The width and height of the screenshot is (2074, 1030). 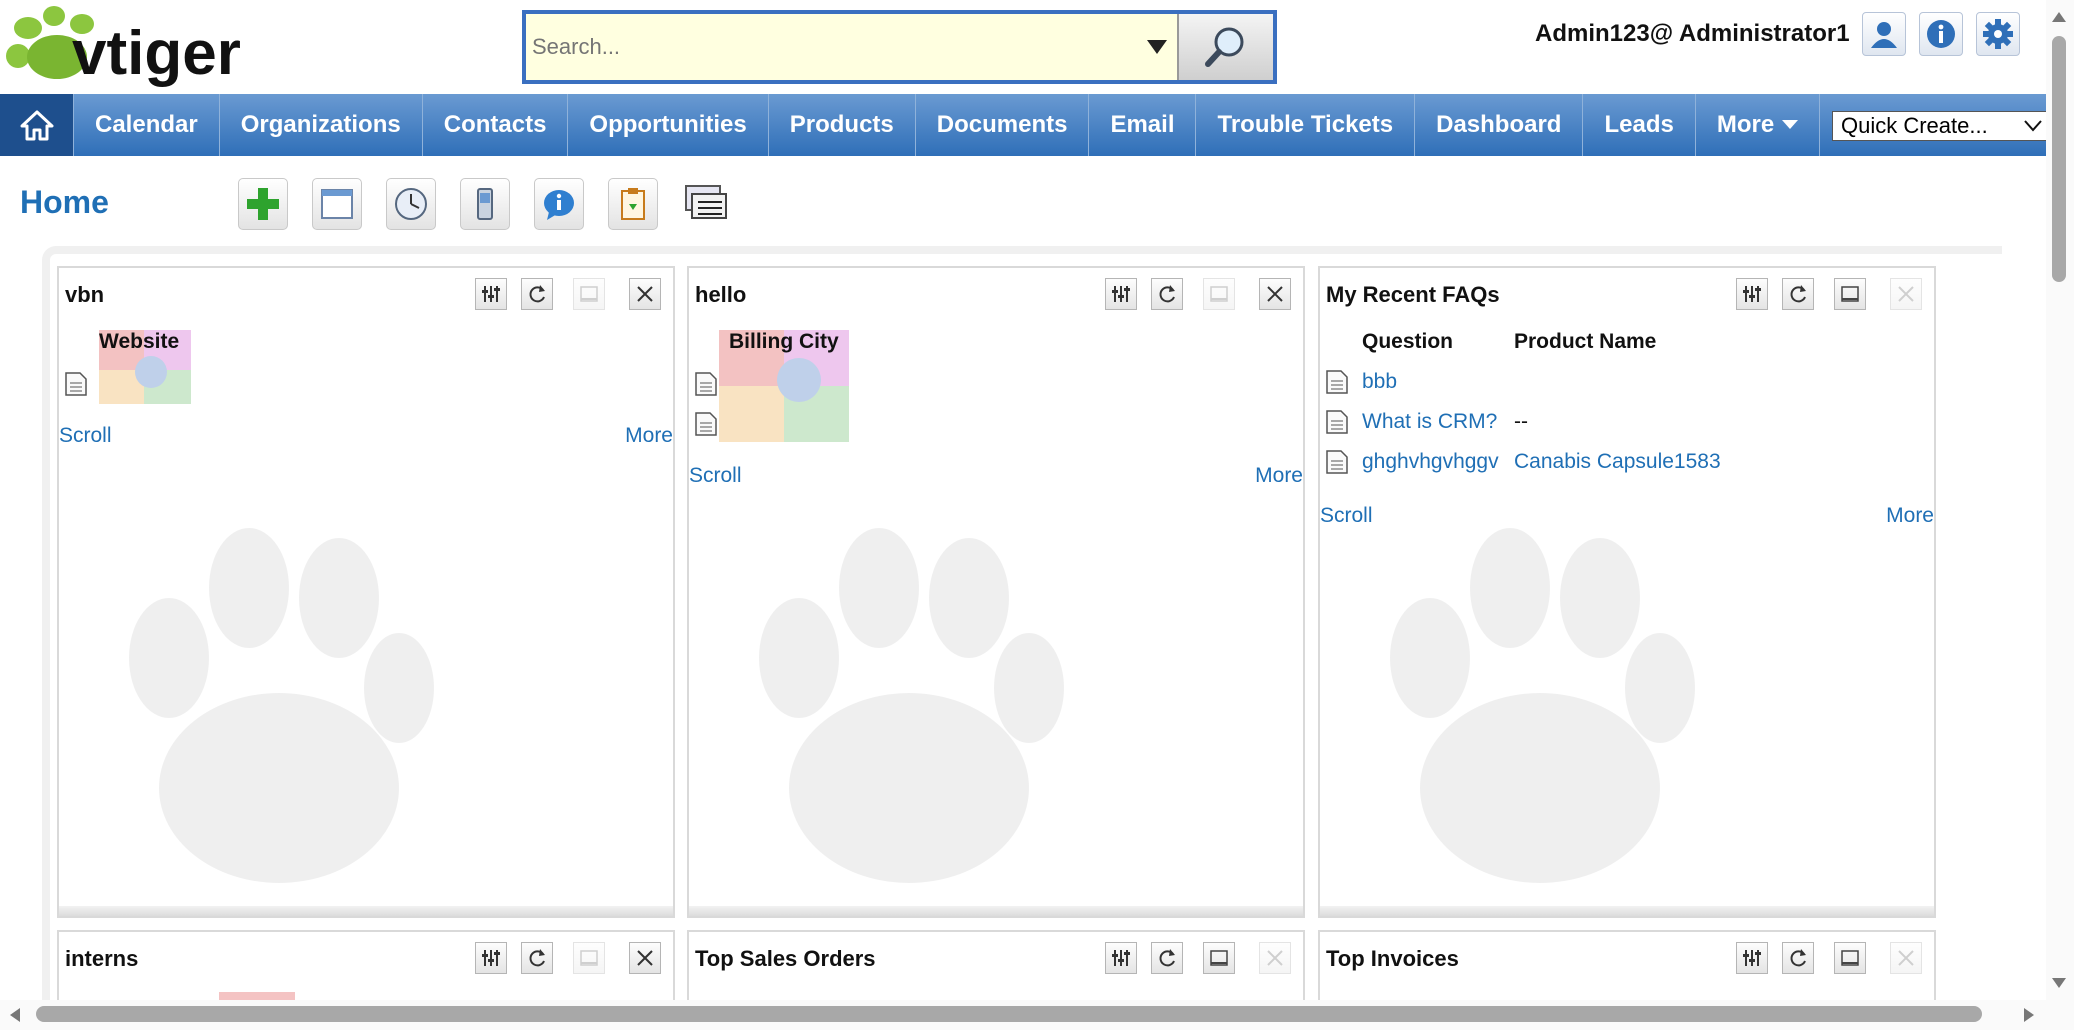 What do you see at coordinates (1998, 34) in the screenshot?
I see `settings-button` at bounding box center [1998, 34].